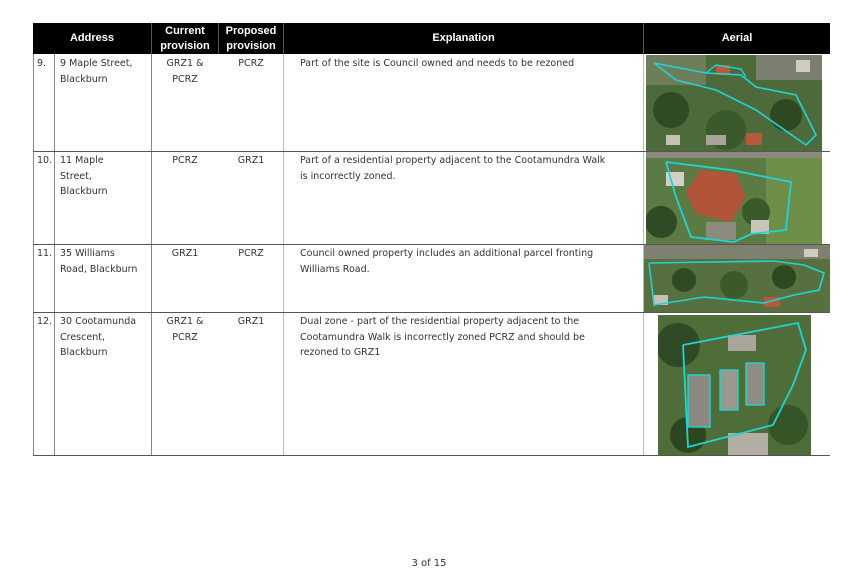  What do you see at coordinates (251, 38) in the screenshot?
I see `header-proposed-provision: Proposed provision` at bounding box center [251, 38].